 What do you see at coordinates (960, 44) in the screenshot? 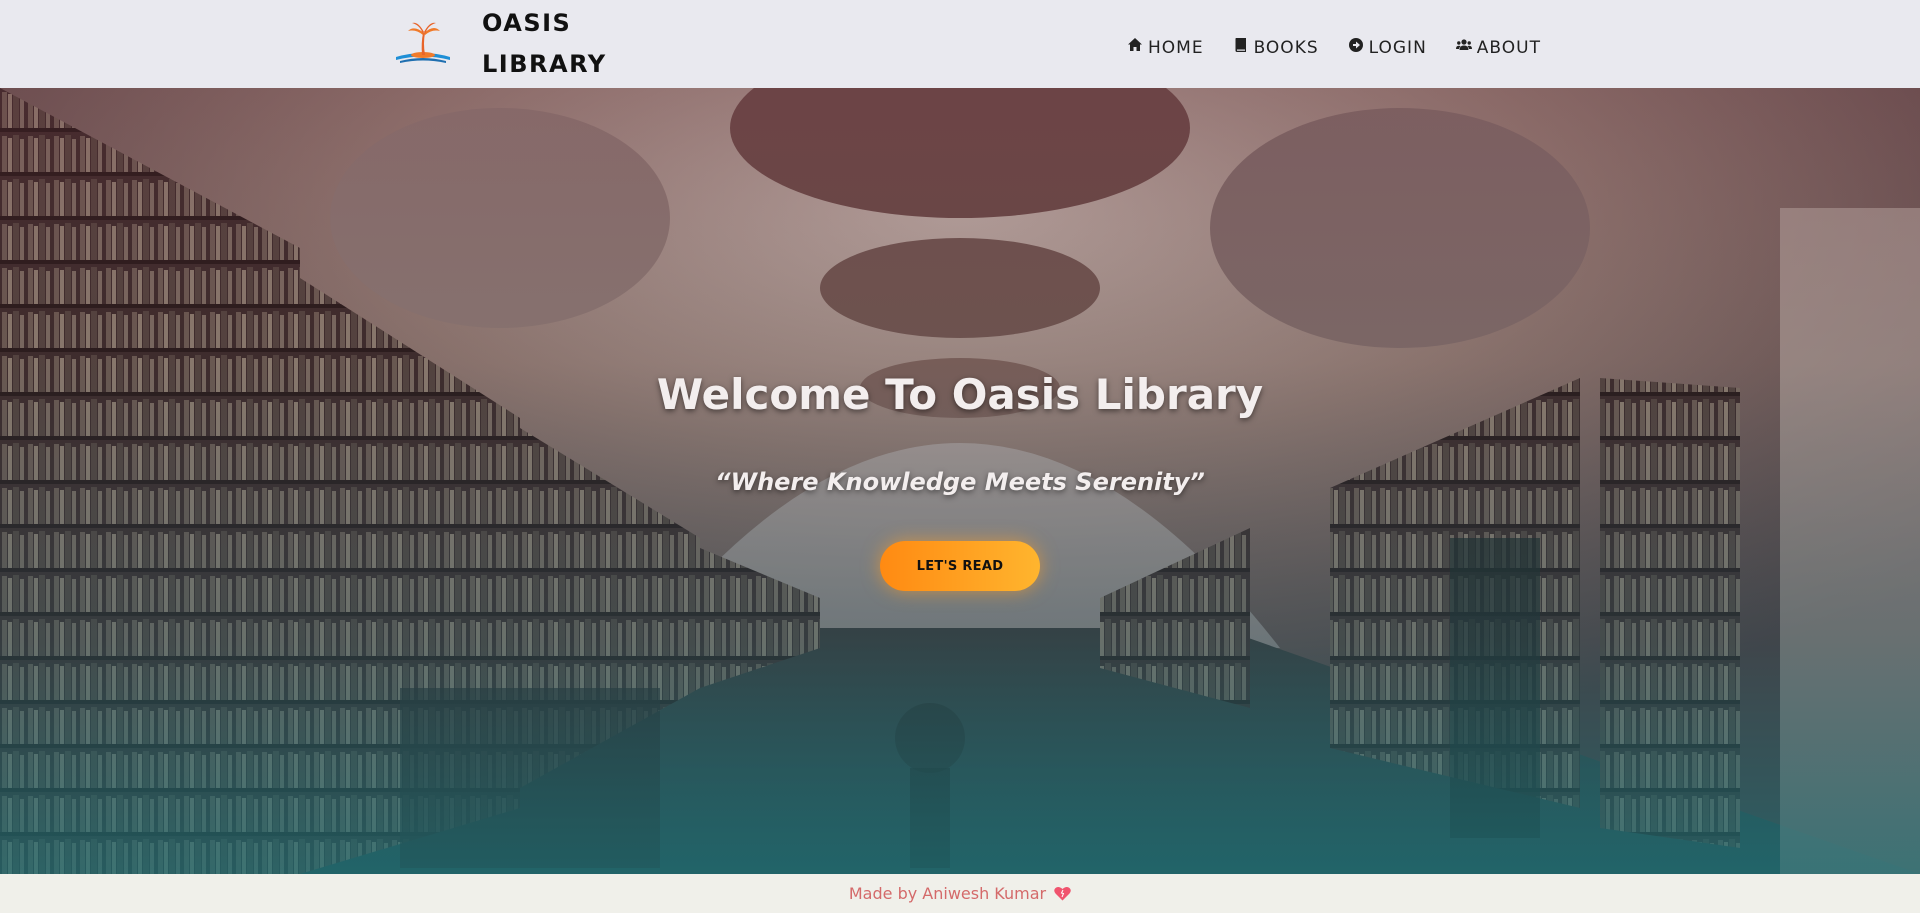
I see `navbar: OASIS LIBRARY HOME BOOKS LOGIN ABOUT` at bounding box center [960, 44].